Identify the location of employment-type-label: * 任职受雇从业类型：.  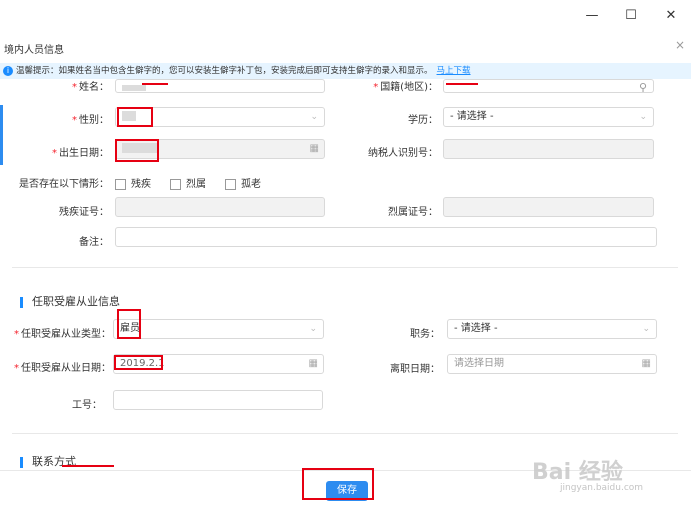
(62, 334).